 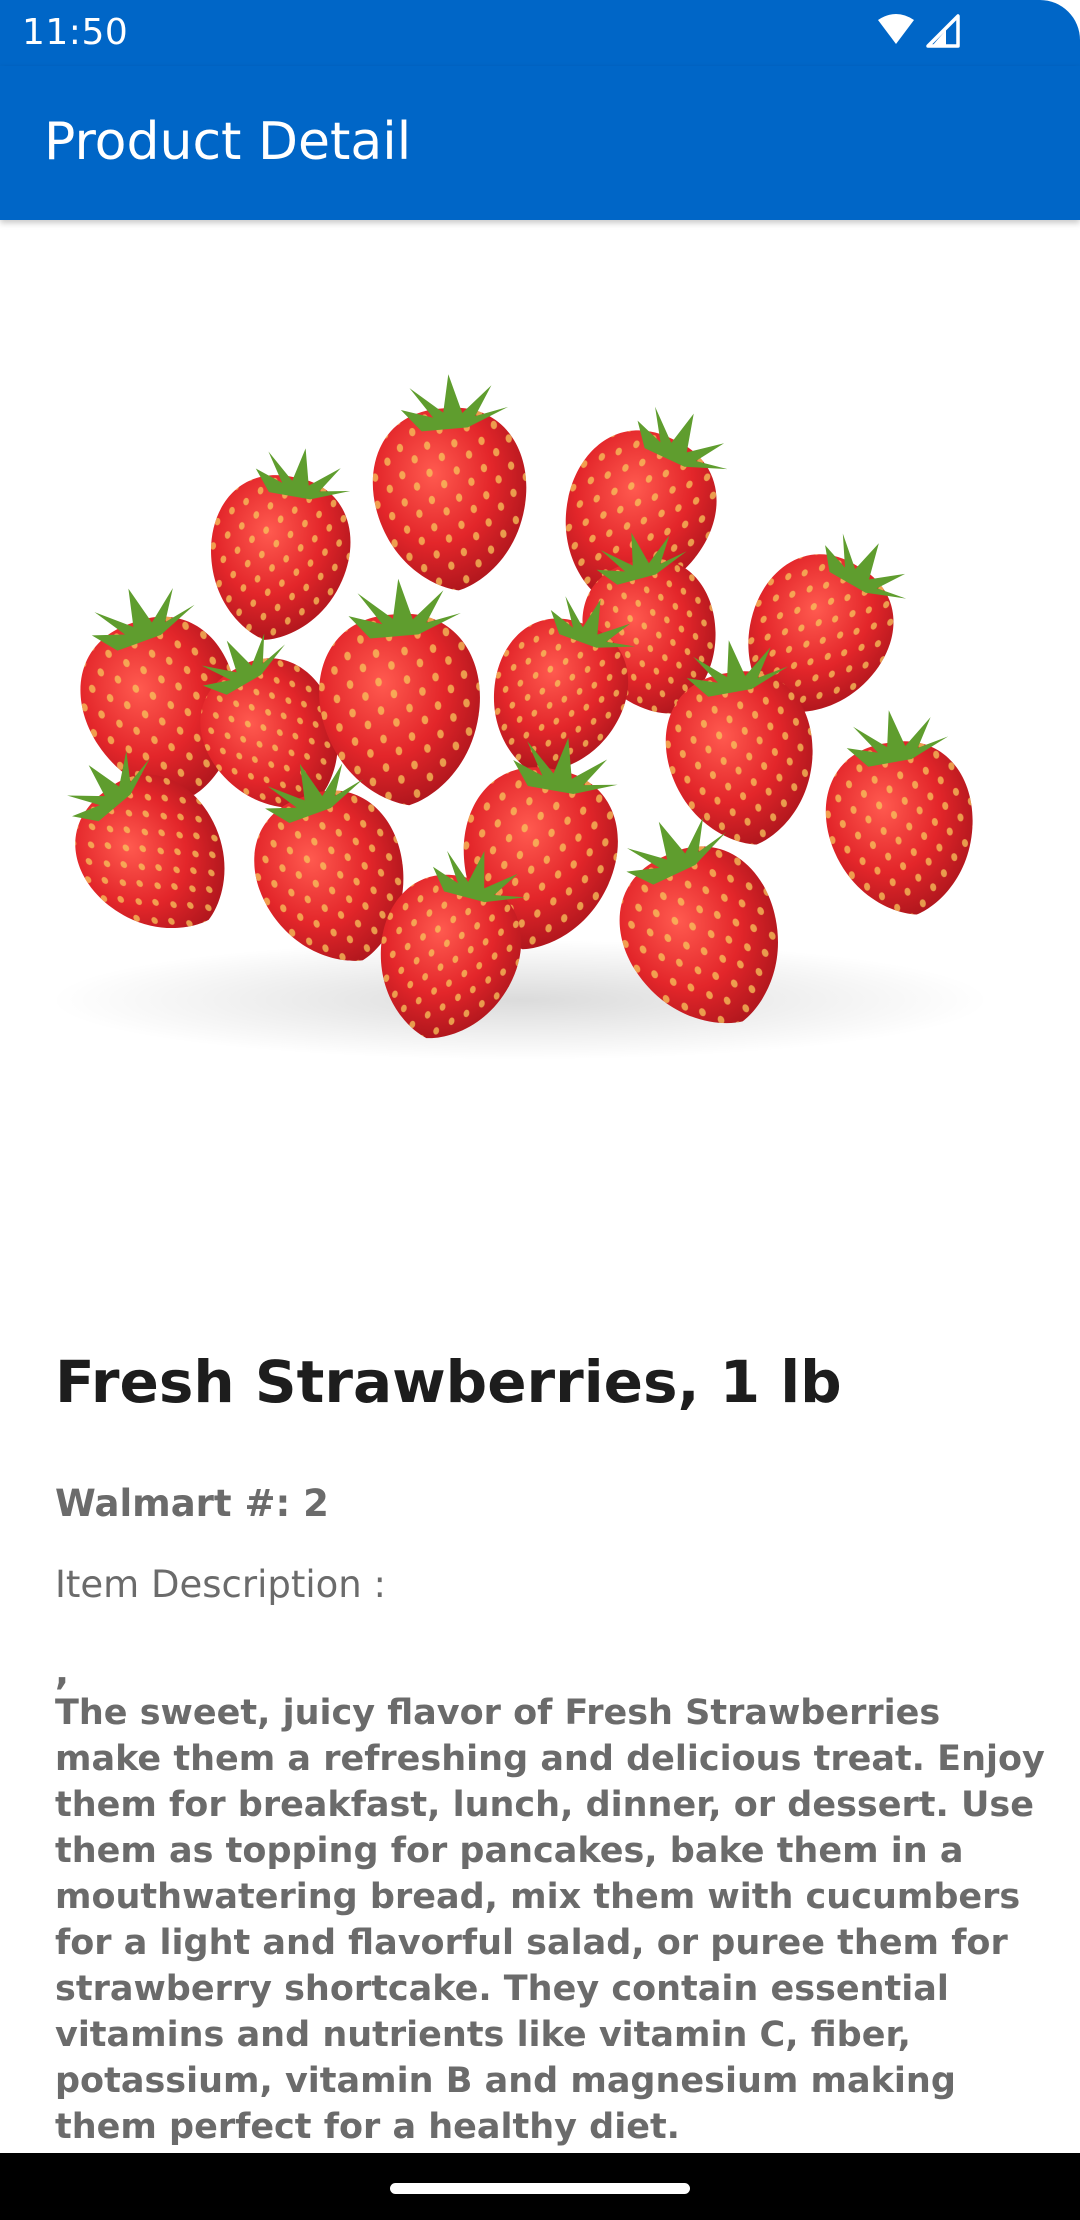 I want to click on app-bar: Product Detail, so click(x=540, y=143).